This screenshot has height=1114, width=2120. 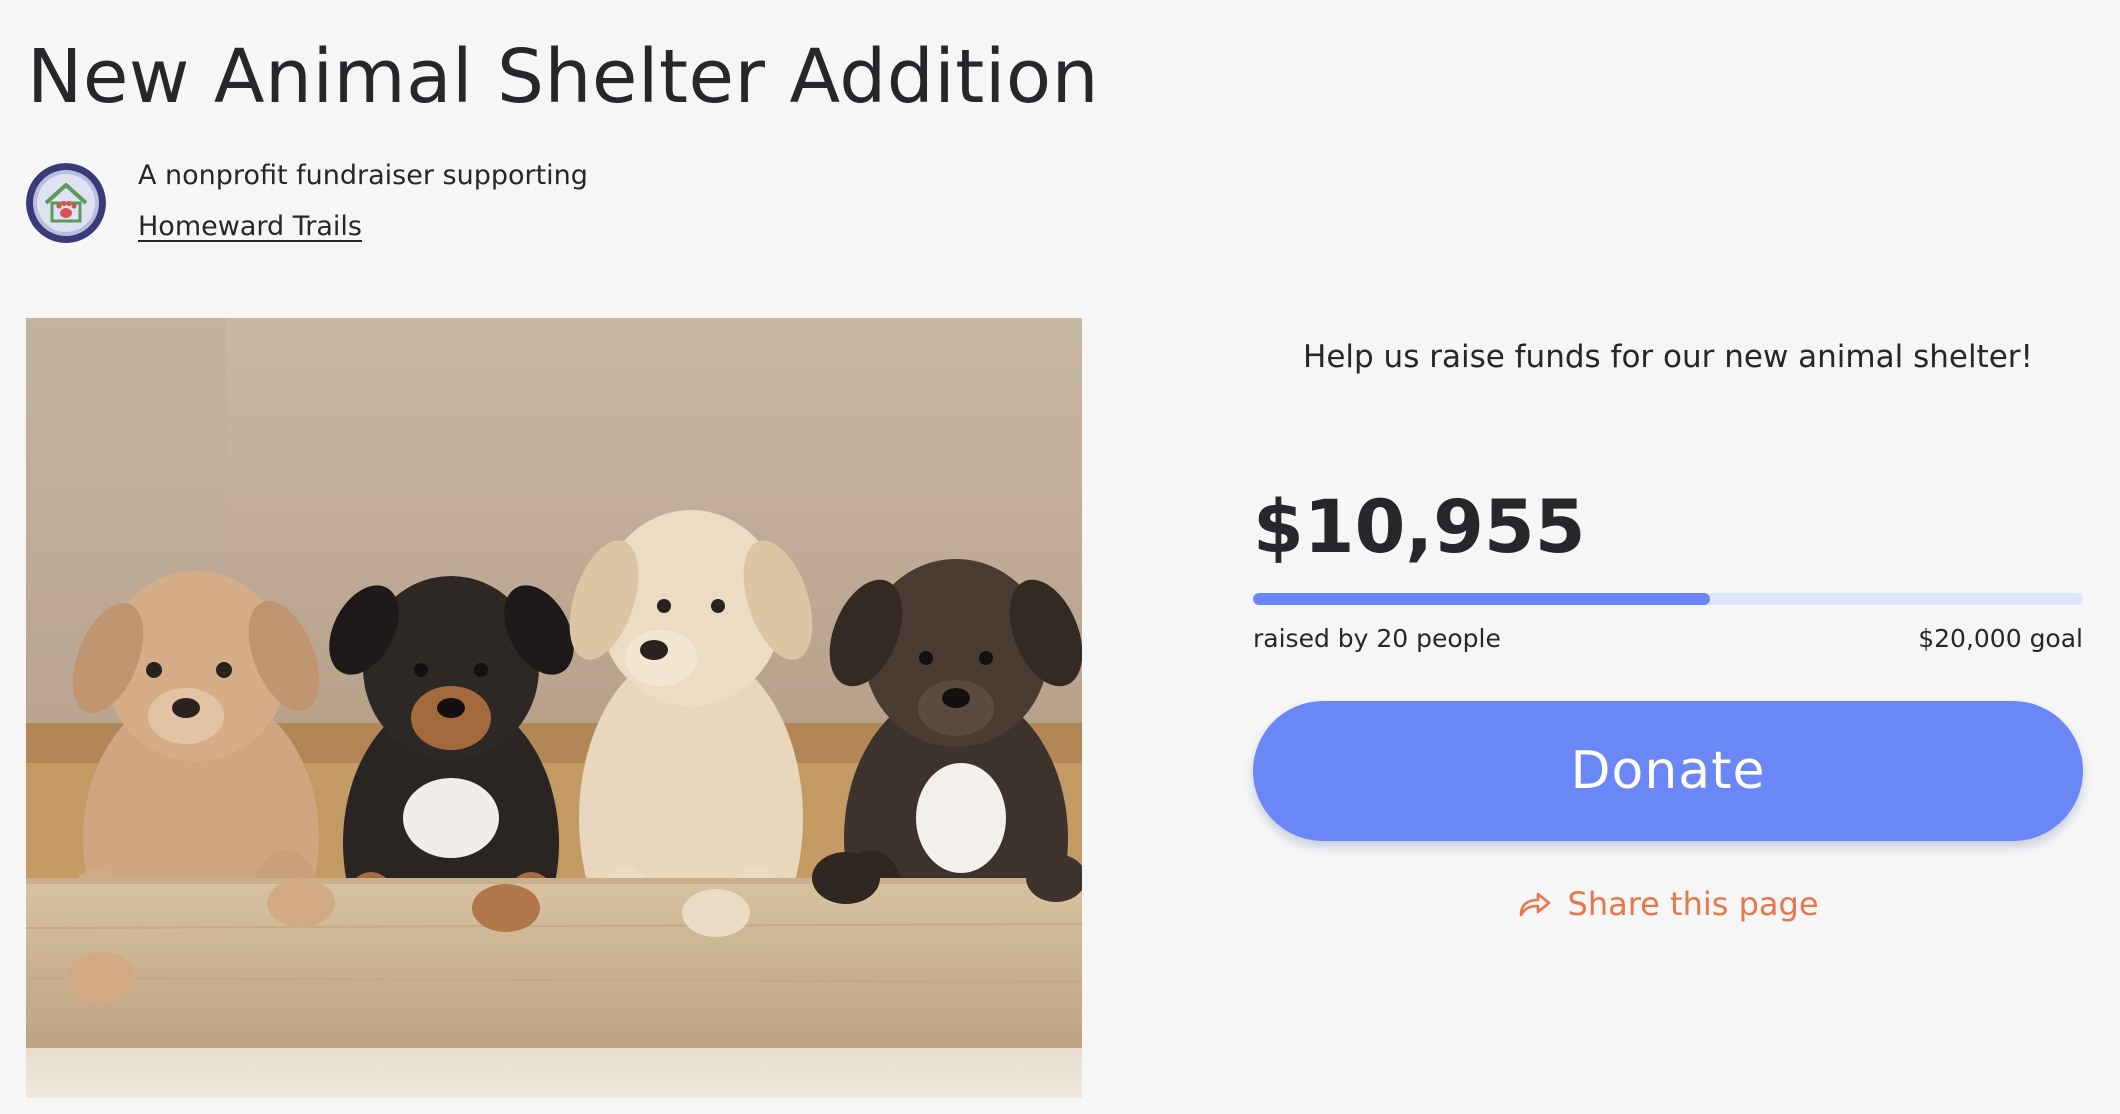 I want to click on progress-bar, so click(x=1668, y=599).